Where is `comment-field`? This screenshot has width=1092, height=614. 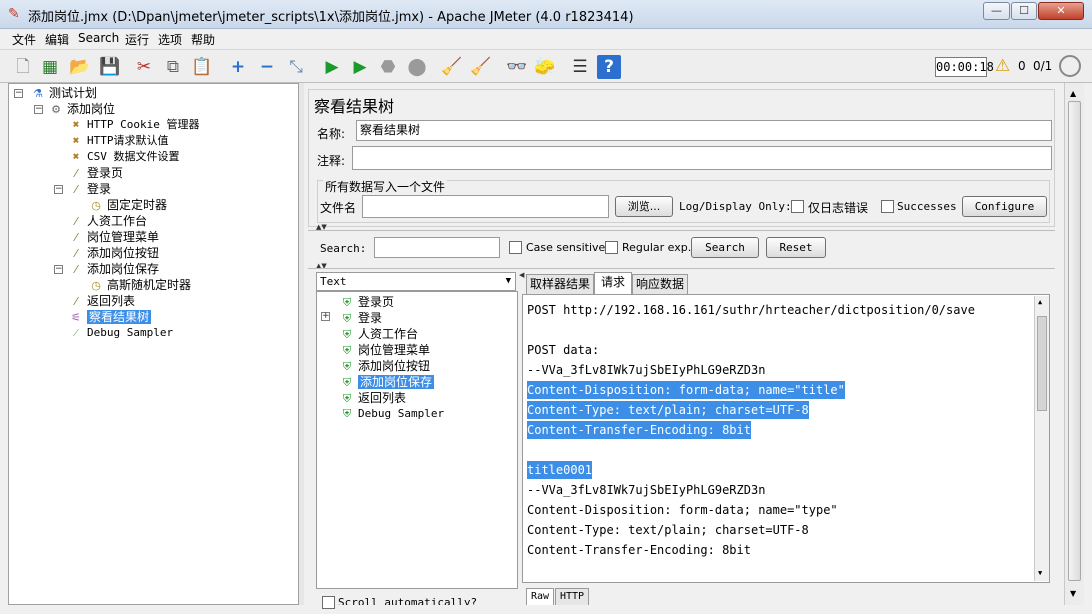
comment-field is located at coordinates (702, 158).